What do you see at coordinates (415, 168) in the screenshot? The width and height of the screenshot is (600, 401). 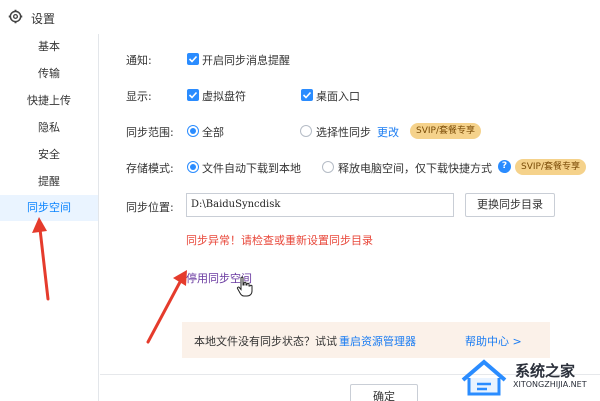 I see `free-space-label: 释放电脑空间，仅下载快捷方式` at bounding box center [415, 168].